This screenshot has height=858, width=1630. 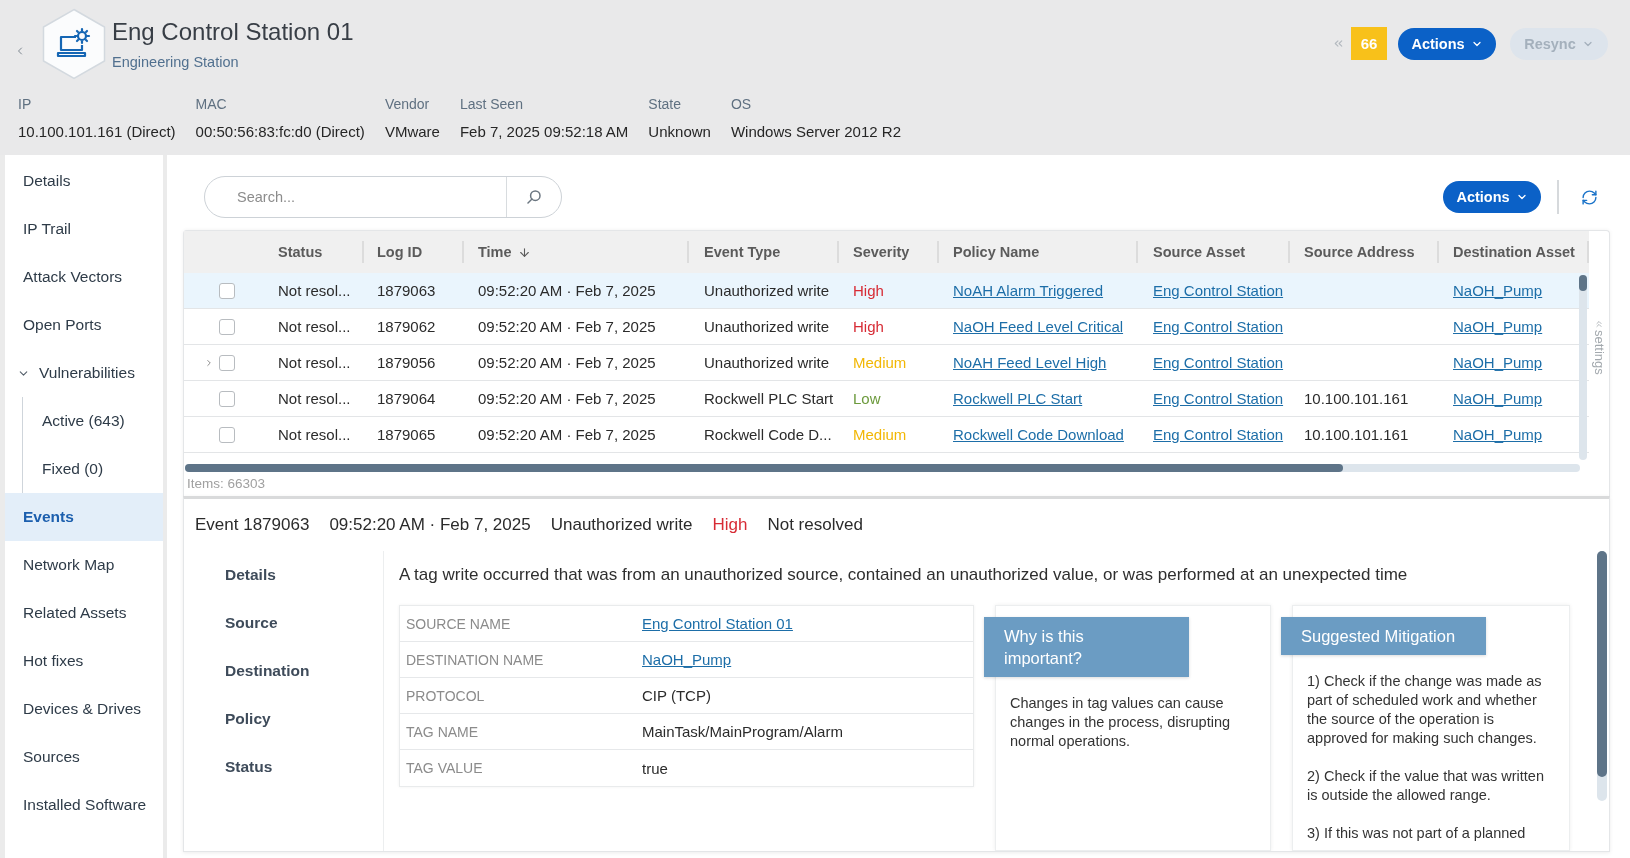 I want to click on field-value: Unknown, so click(x=679, y=132).